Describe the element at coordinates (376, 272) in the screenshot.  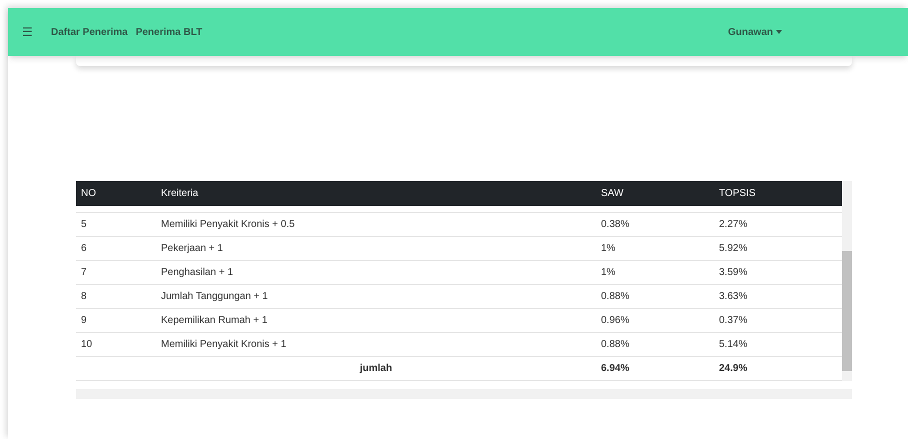
I see `table-cell: Penghasilan + 1` at that location.